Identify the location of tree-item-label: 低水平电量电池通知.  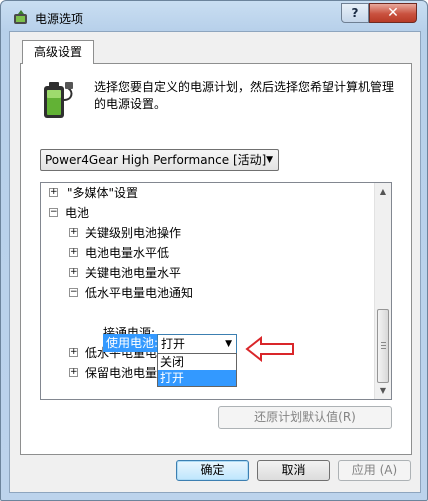
(139, 293).